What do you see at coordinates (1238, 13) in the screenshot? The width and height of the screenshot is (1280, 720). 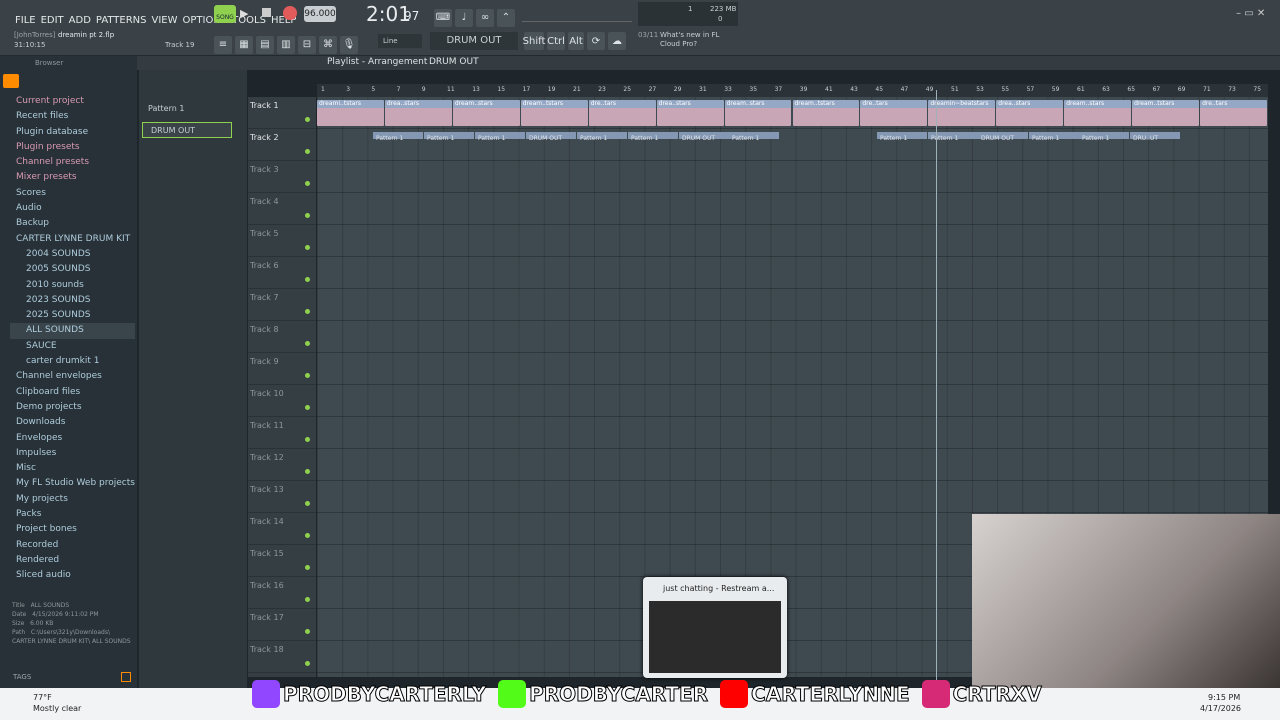 I see `minimize-icon: –` at bounding box center [1238, 13].